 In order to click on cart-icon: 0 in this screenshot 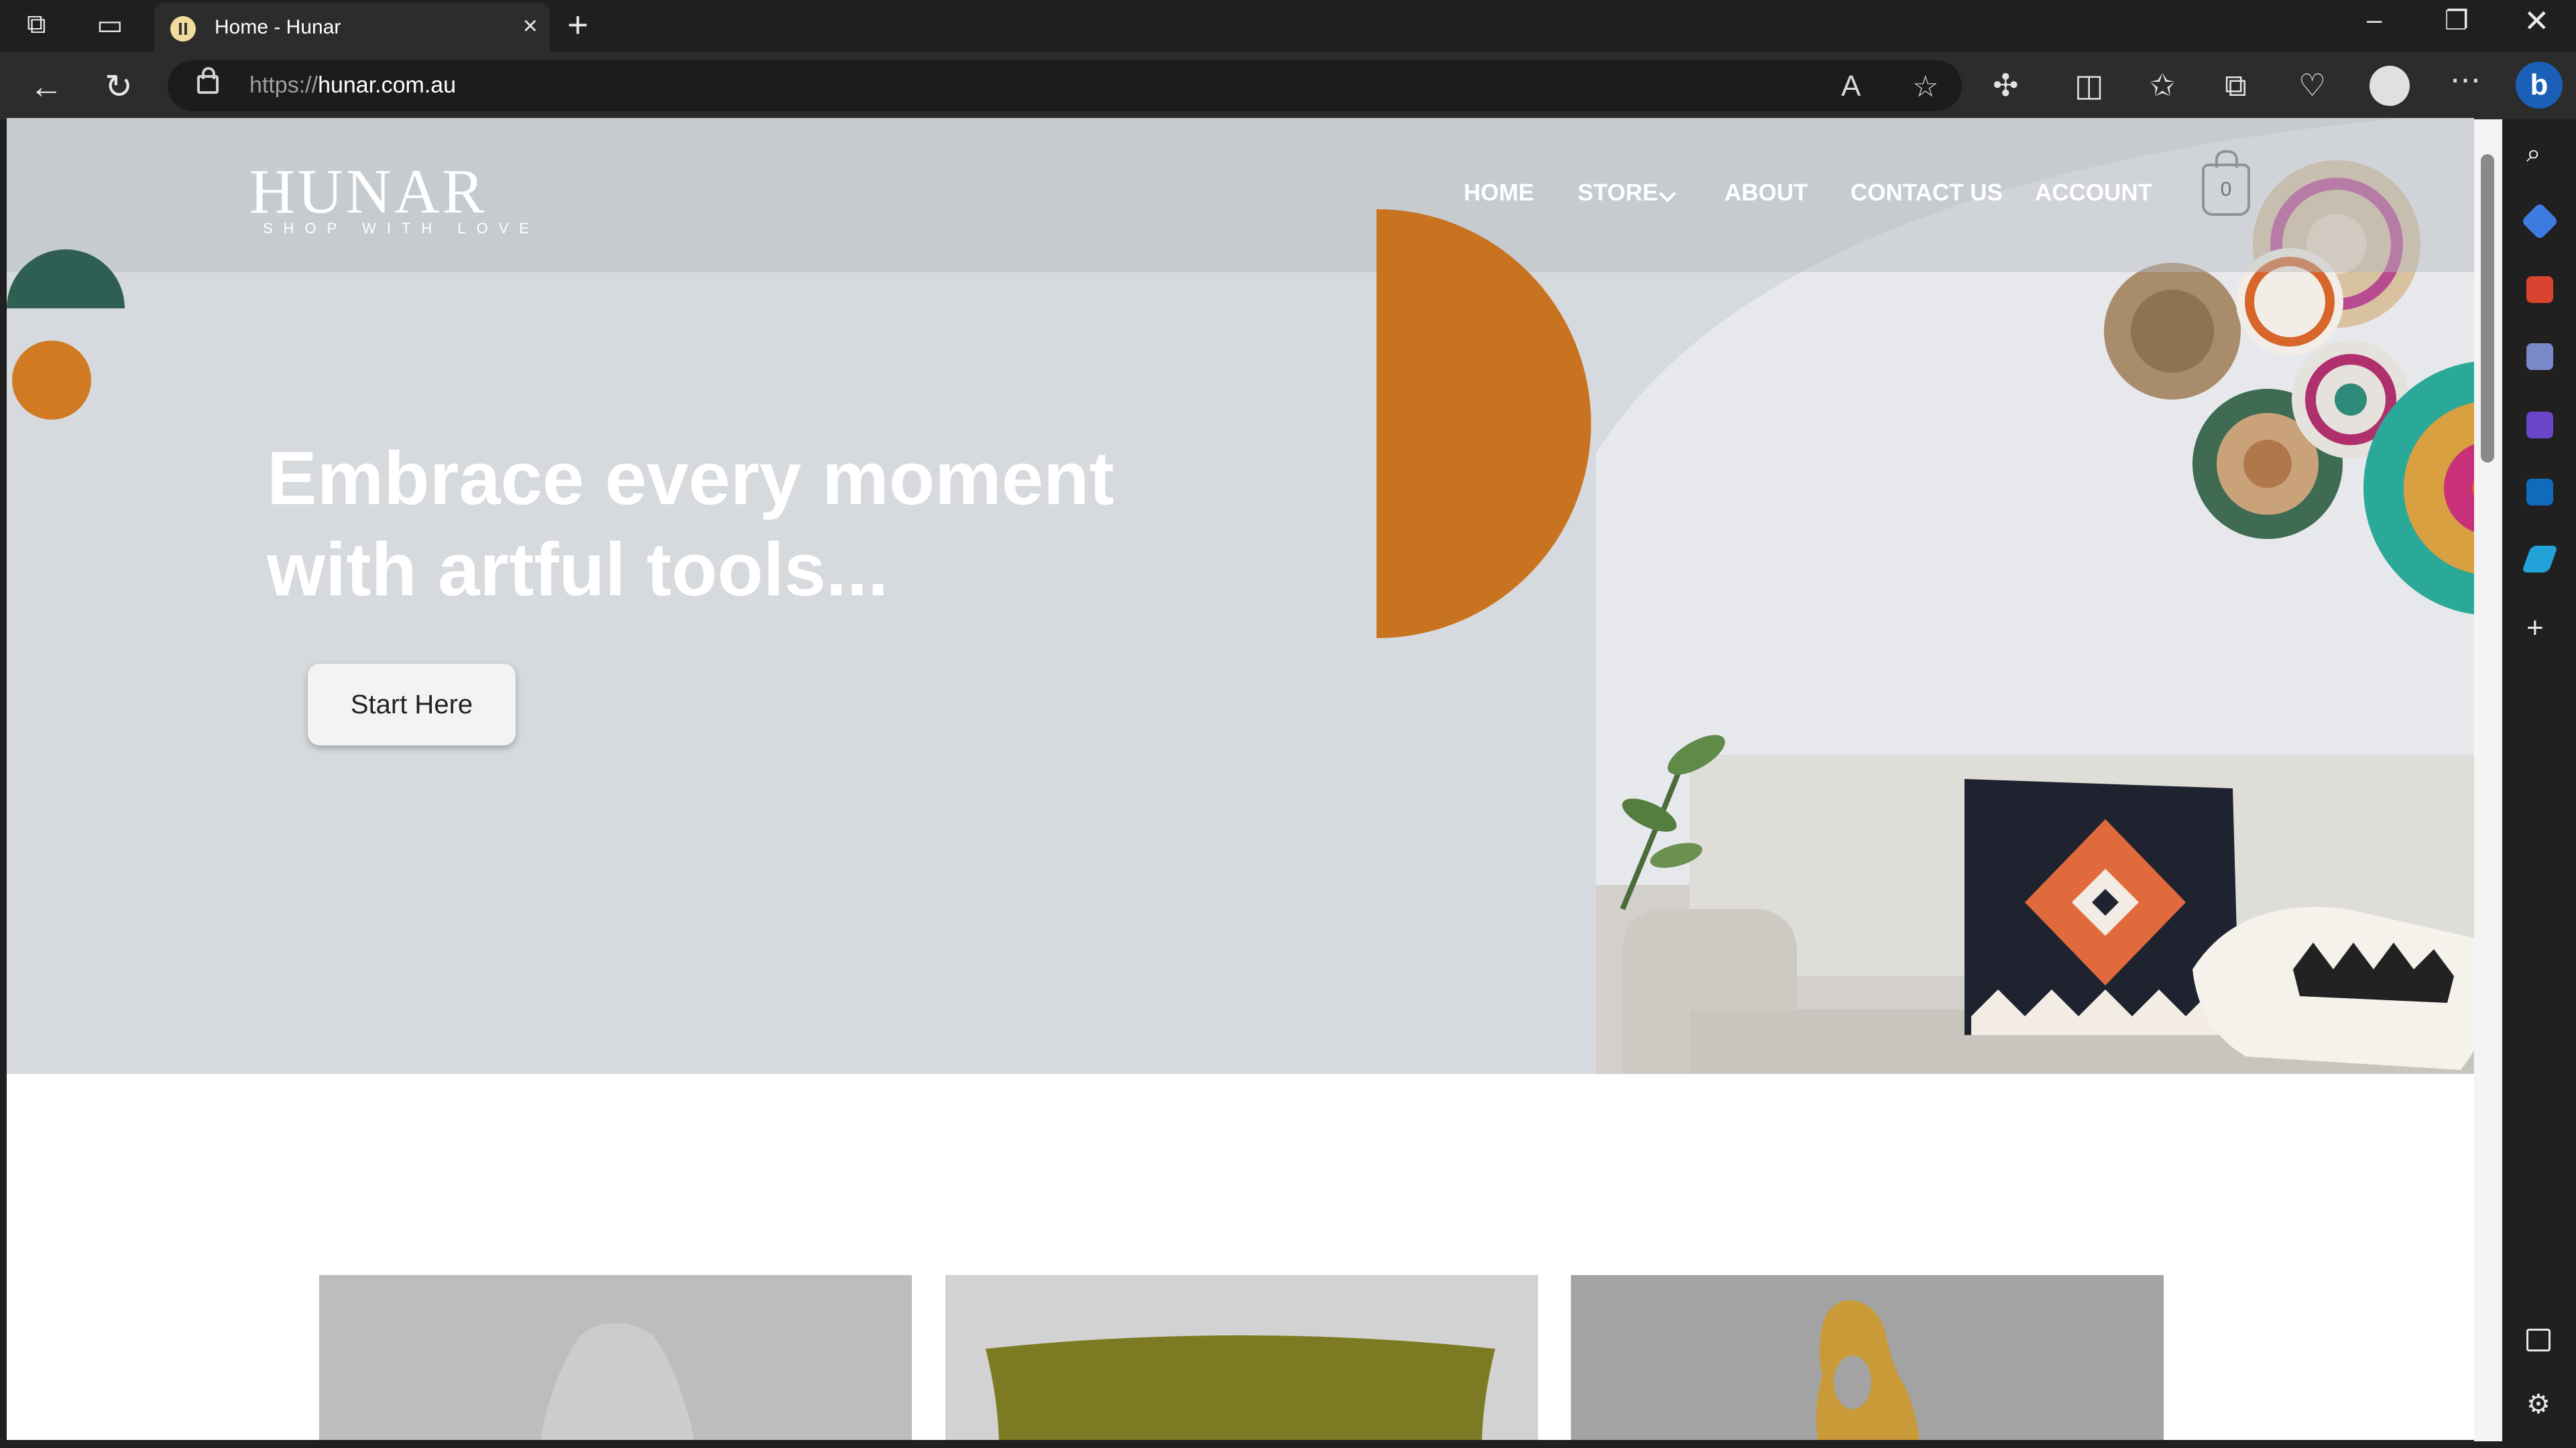, I will do `click(2226, 183)`.